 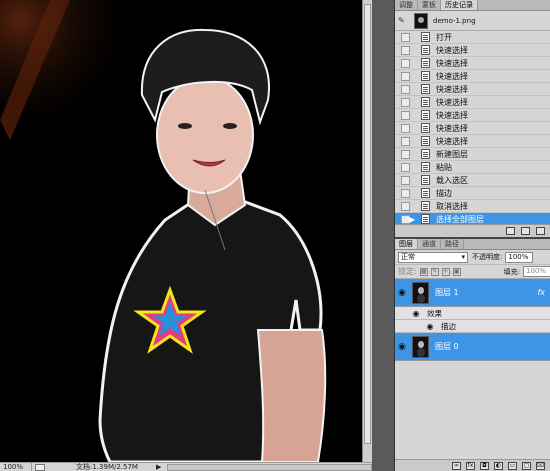 What do you see at coordinates (460, 219) in the screenshot?
I see `history-item-label: 选择全部图层` at bounding box center [460, 219].